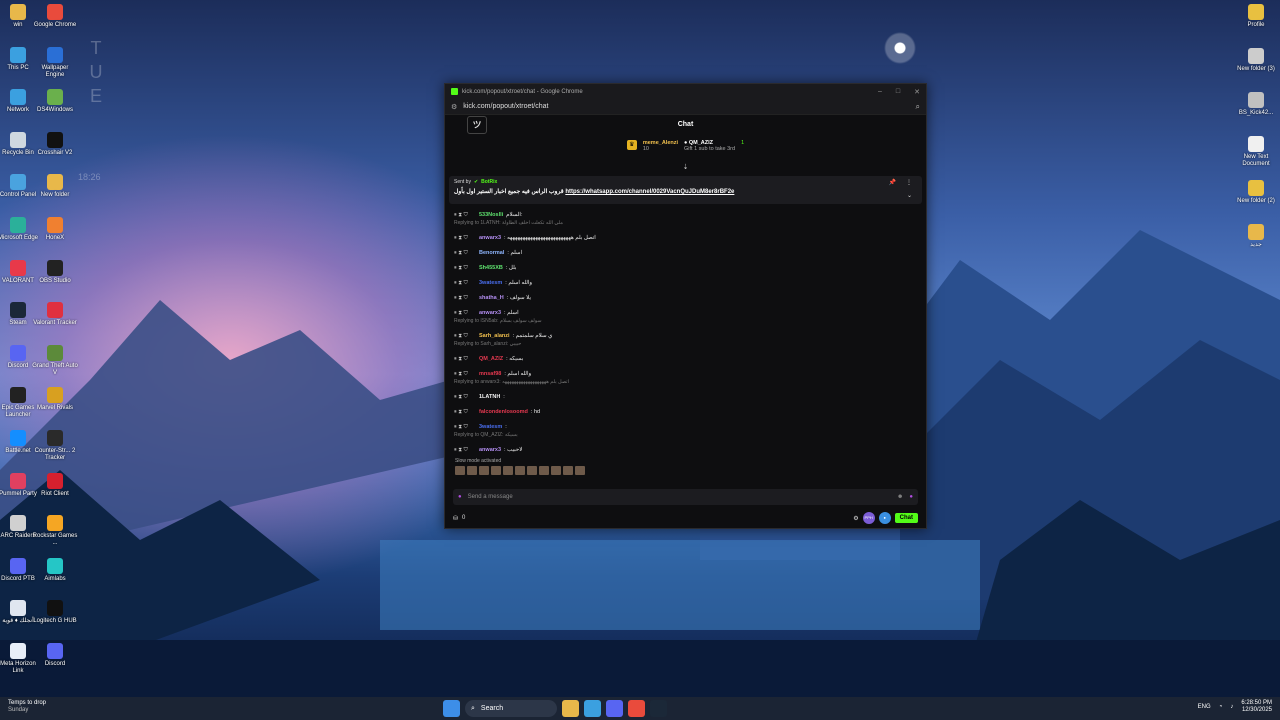 The width and height of the screenshot is (1280, 720). What do you see at coordinates (1256, 707) in the screenshot?
I see `clock: 6:28:50 PM 12/30/2025` at bounding box center [1256, 707].